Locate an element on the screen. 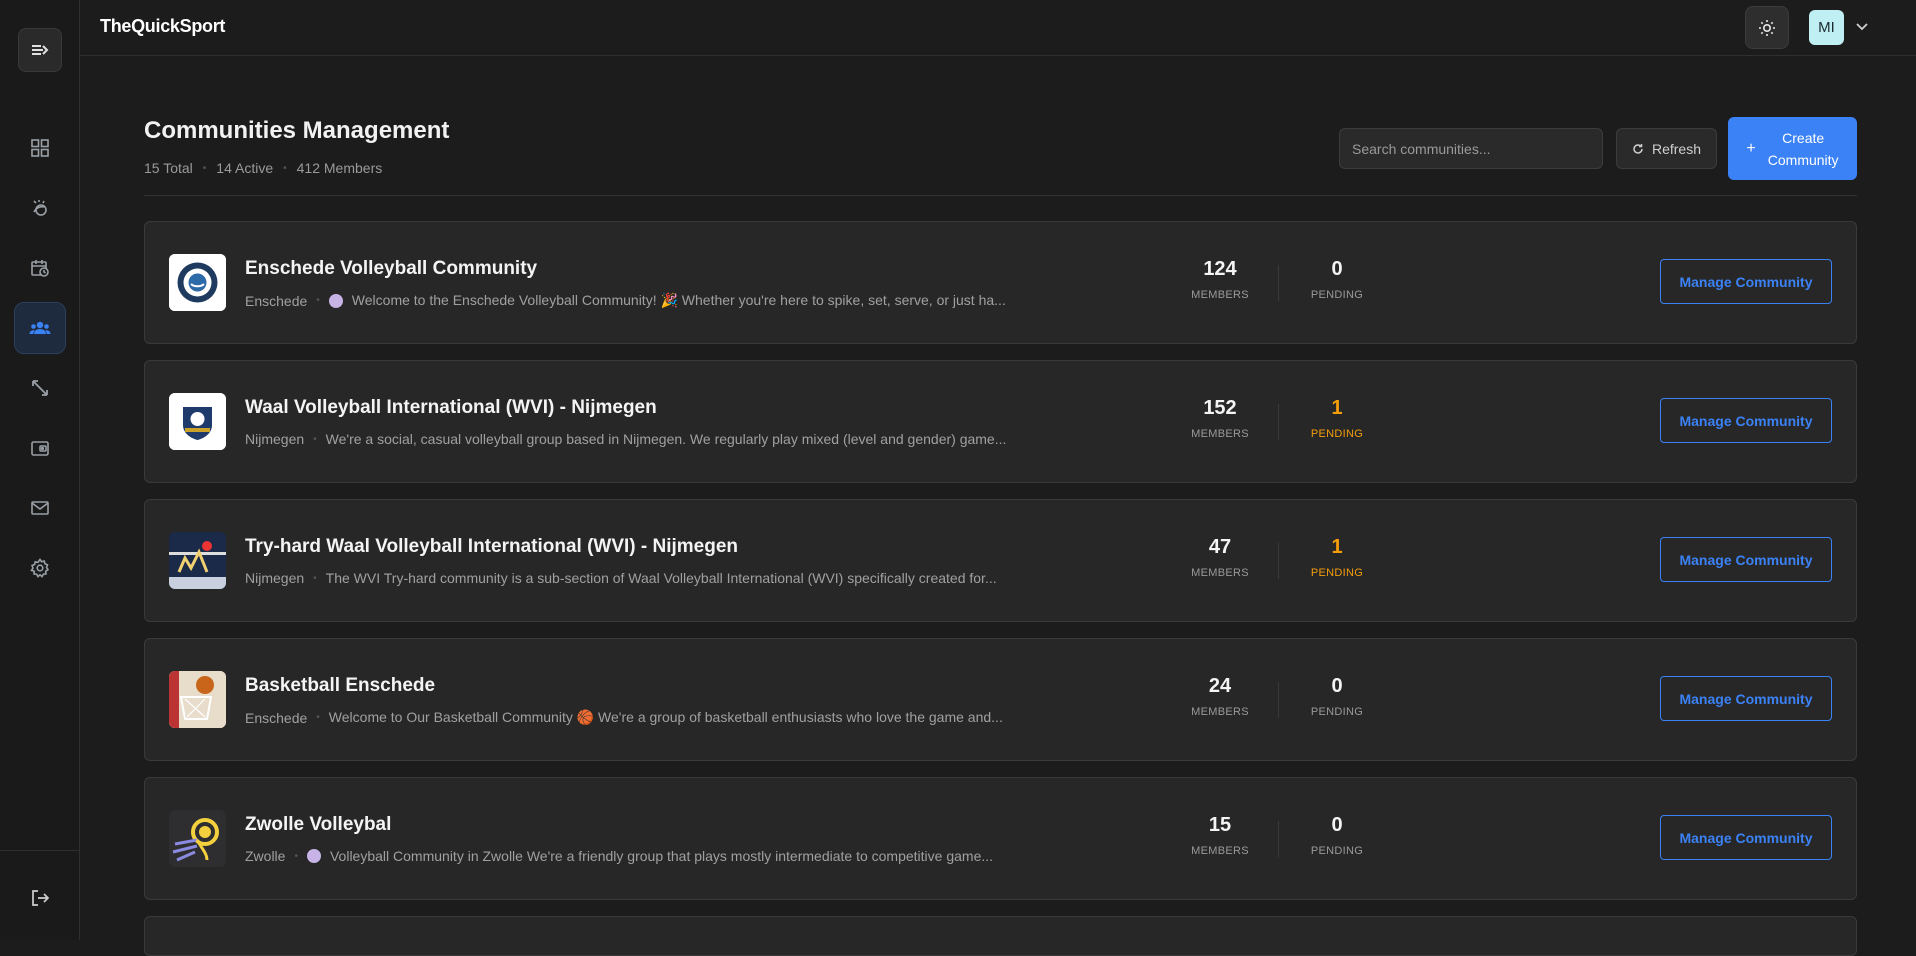 This screenshot has width=1916, height=956. members-stat: 152 MEMBERS is located at coordinates (1220, 418).